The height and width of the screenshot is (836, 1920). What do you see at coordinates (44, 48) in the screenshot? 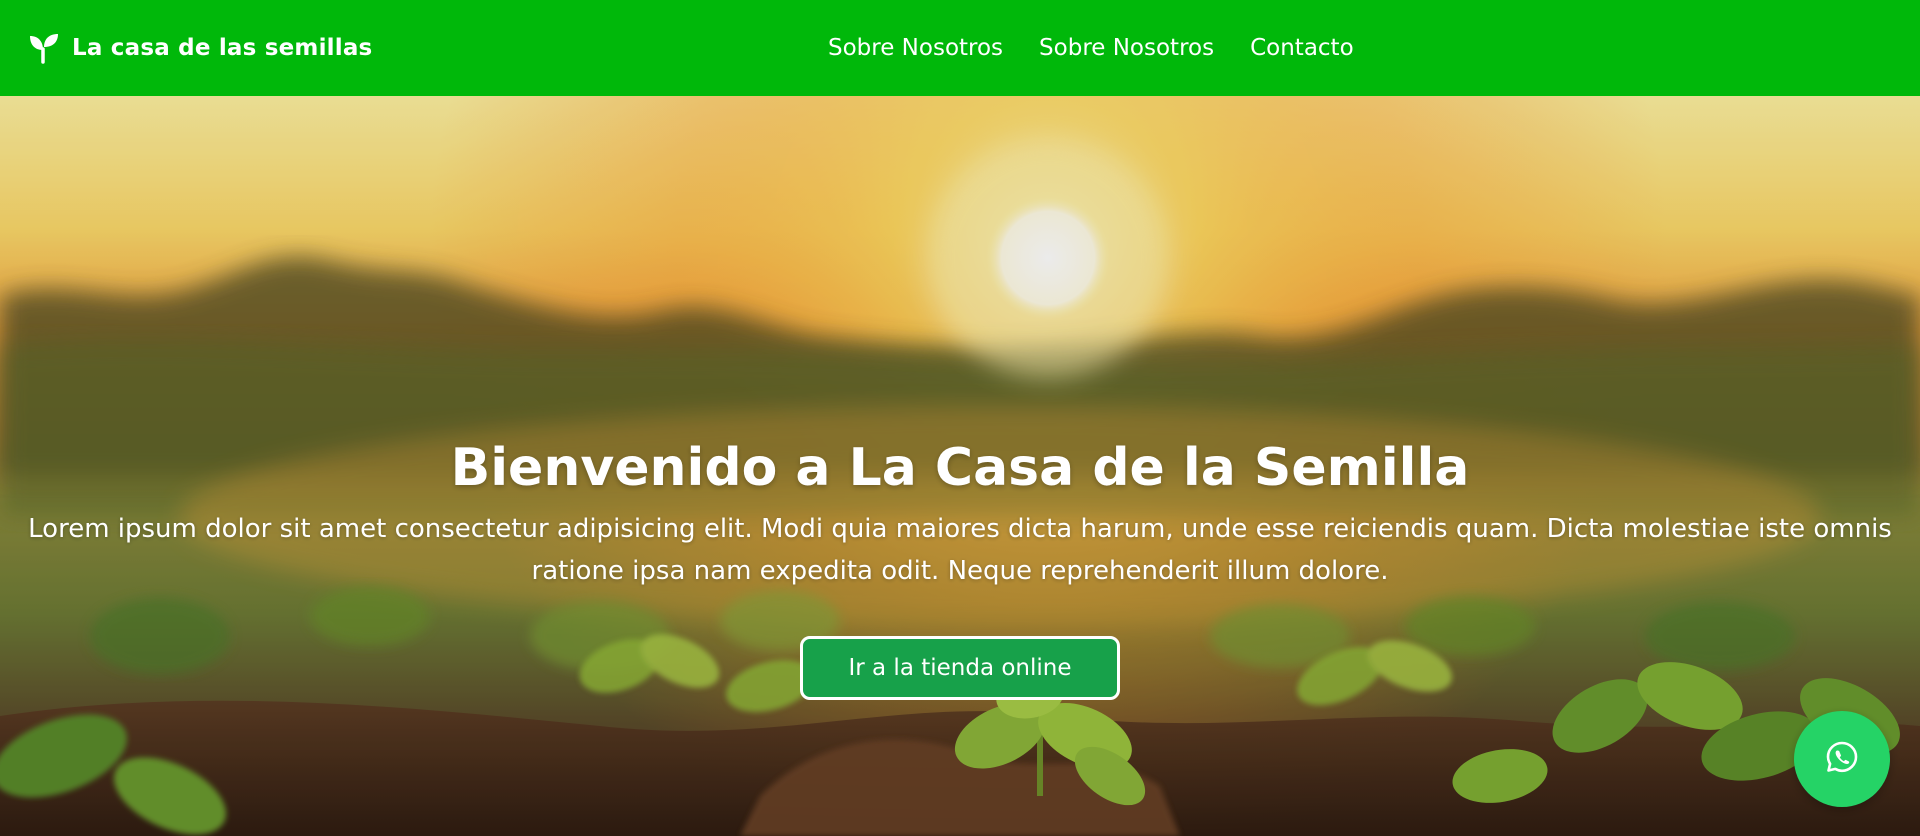
I see `sprout-icon` at bounding box center [44, 48].